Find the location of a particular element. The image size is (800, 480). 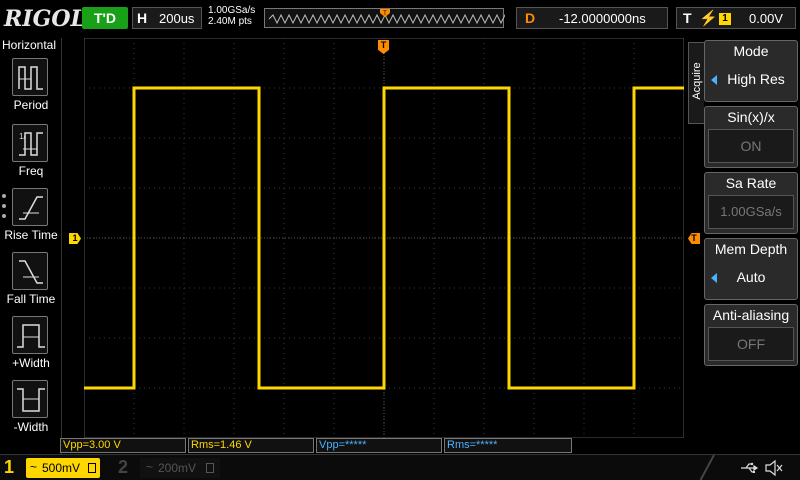

sinx-button: Sin(x)/x ON is located at coordinates (751, 137).